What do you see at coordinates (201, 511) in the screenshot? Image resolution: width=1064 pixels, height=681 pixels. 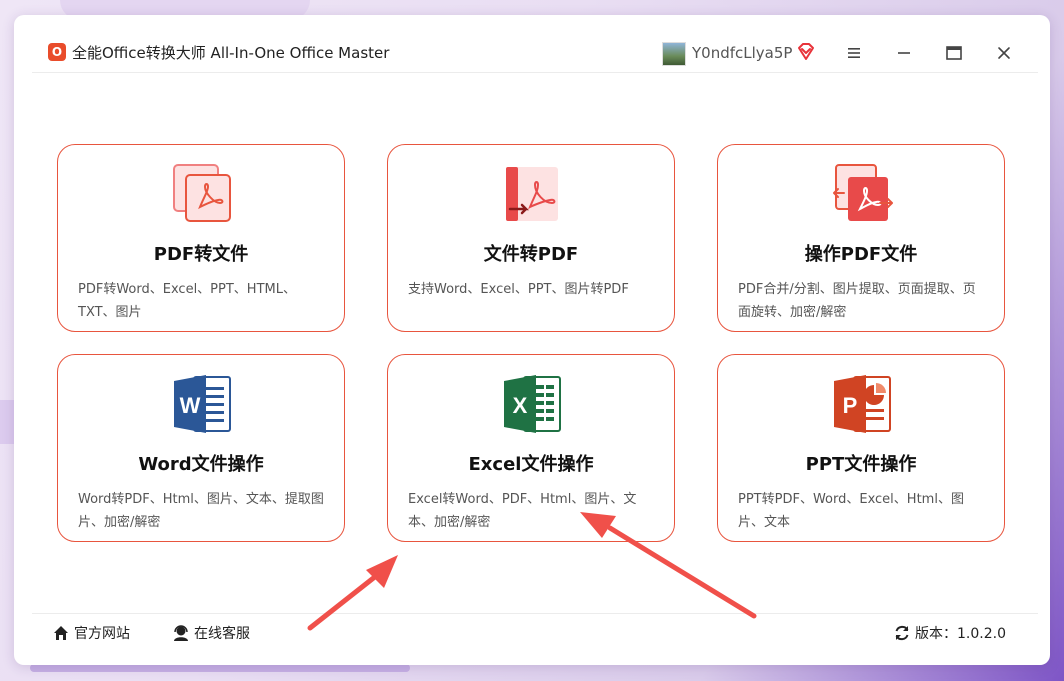 I see `card-description: Word转PDF、Html、图片、文本、提取图片、加密/解密` at bounding box center [201, 511].